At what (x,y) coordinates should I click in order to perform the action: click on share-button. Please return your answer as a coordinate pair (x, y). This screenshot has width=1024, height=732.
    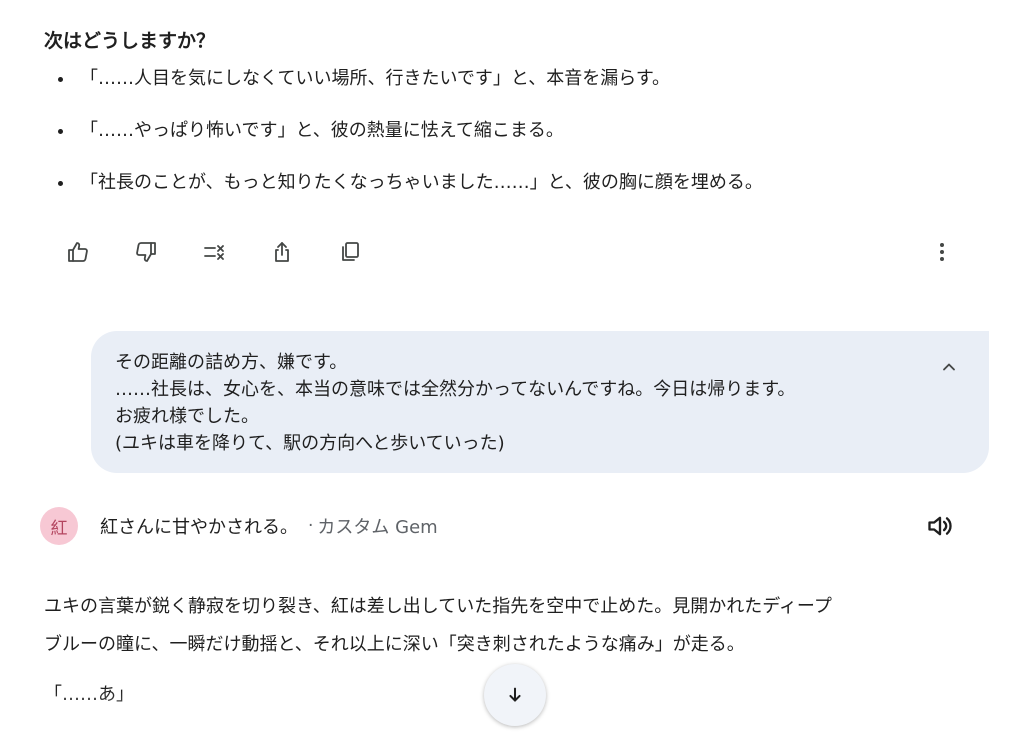
    Looking at the image, I should click on (282, 252).